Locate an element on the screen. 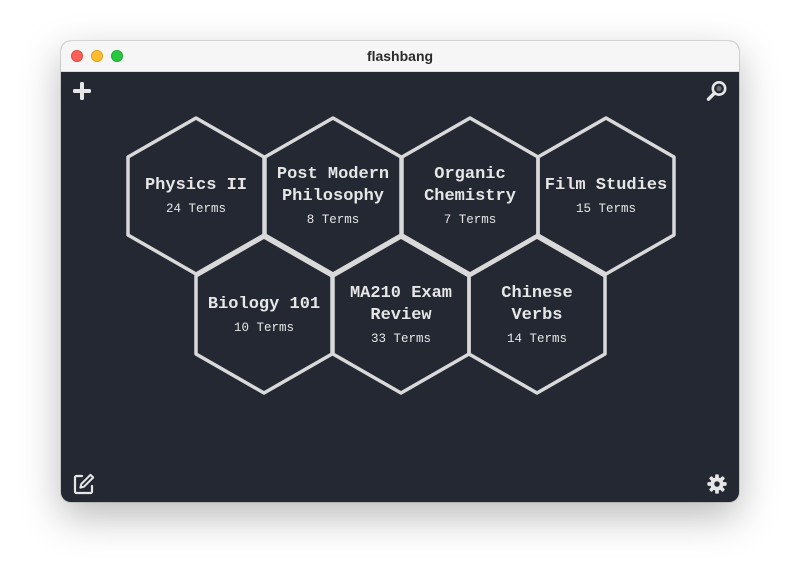 The width and height of the screenshot is (800, 583). deck-tile: Biology 101 10 Terms is located at coordinates (264, 315).